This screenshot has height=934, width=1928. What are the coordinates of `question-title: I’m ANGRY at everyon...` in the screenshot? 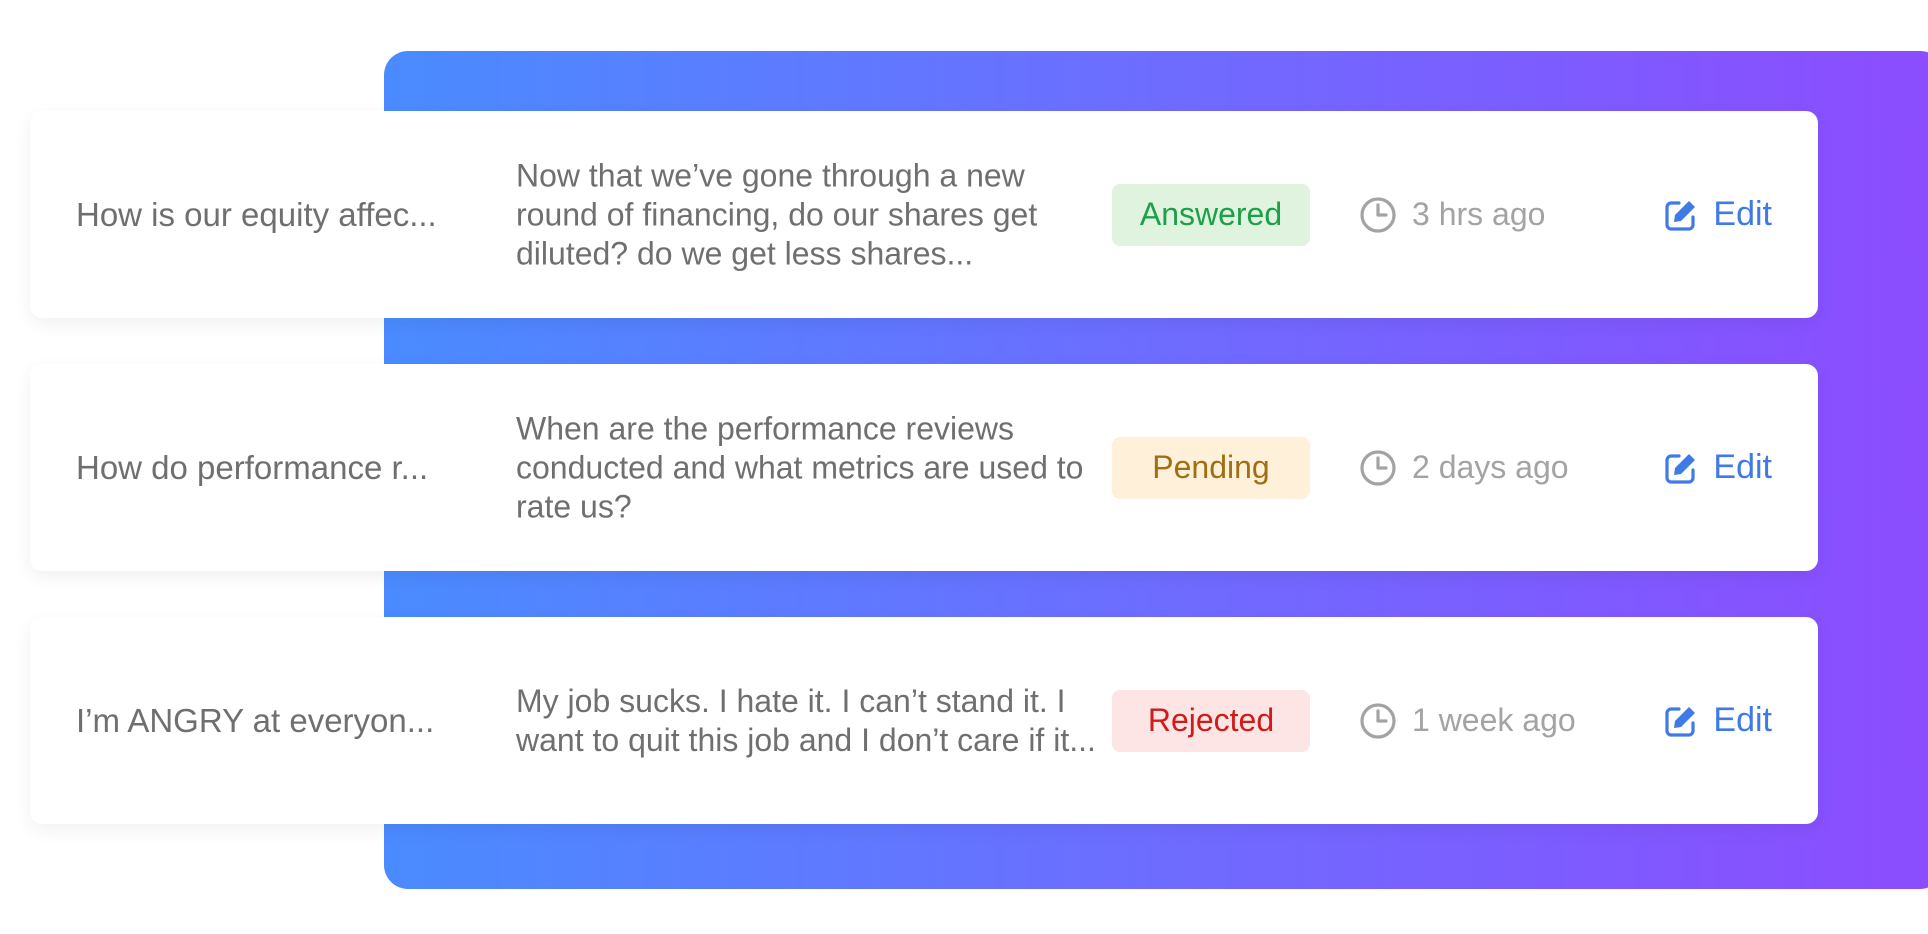 It's located at (286, 721).